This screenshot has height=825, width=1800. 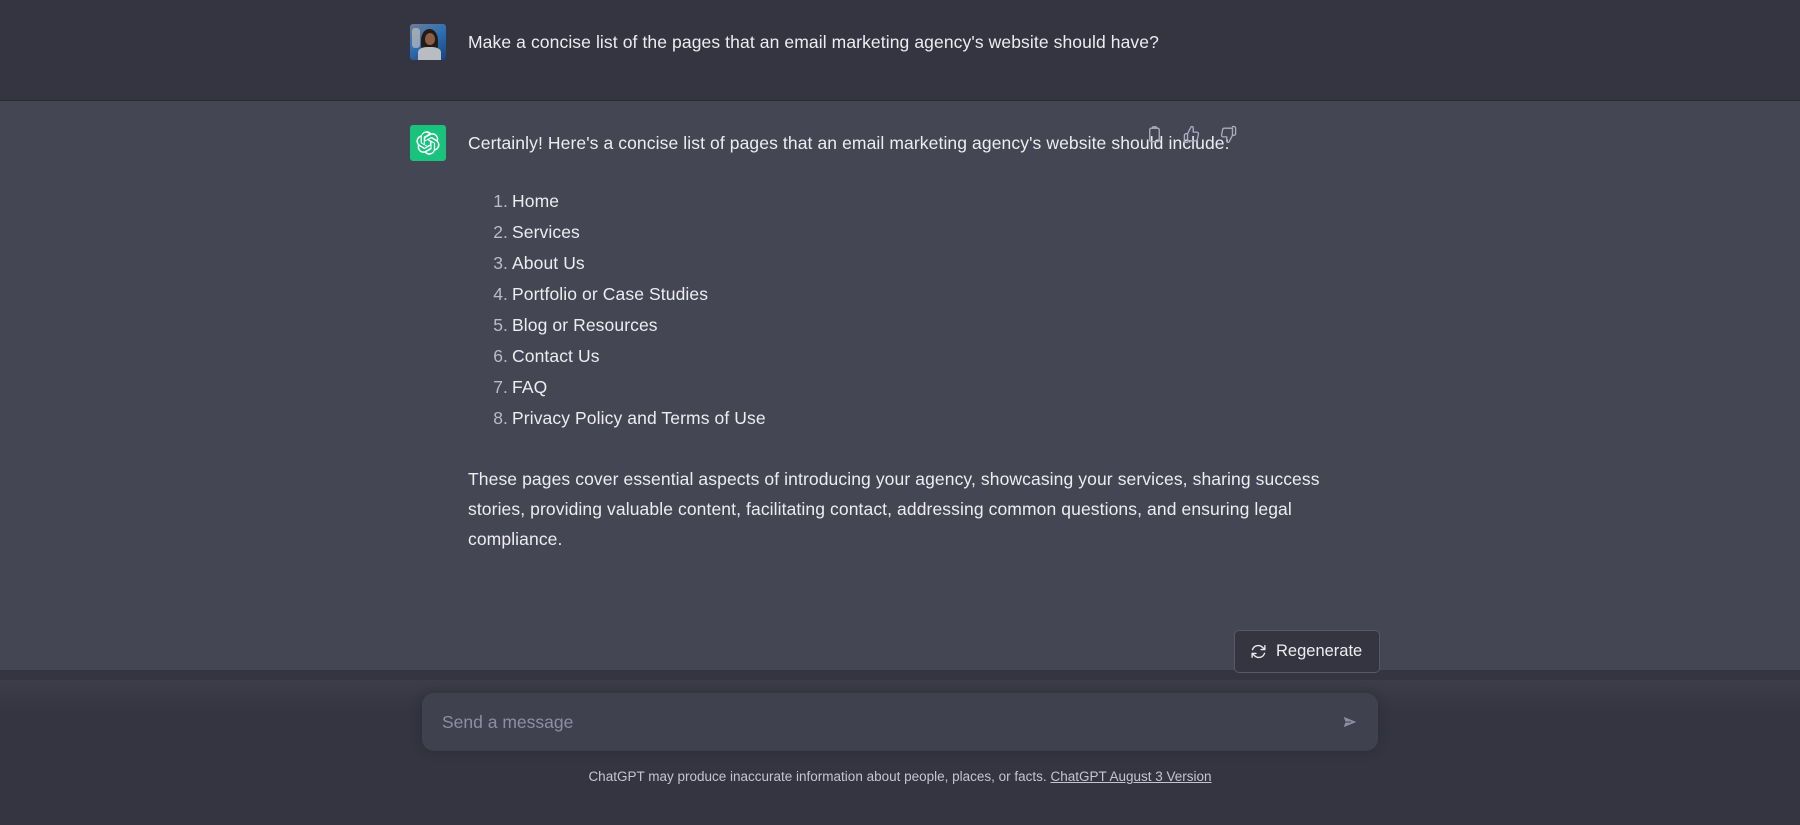 I want to click on send-button, so click(x=1350, y=722).